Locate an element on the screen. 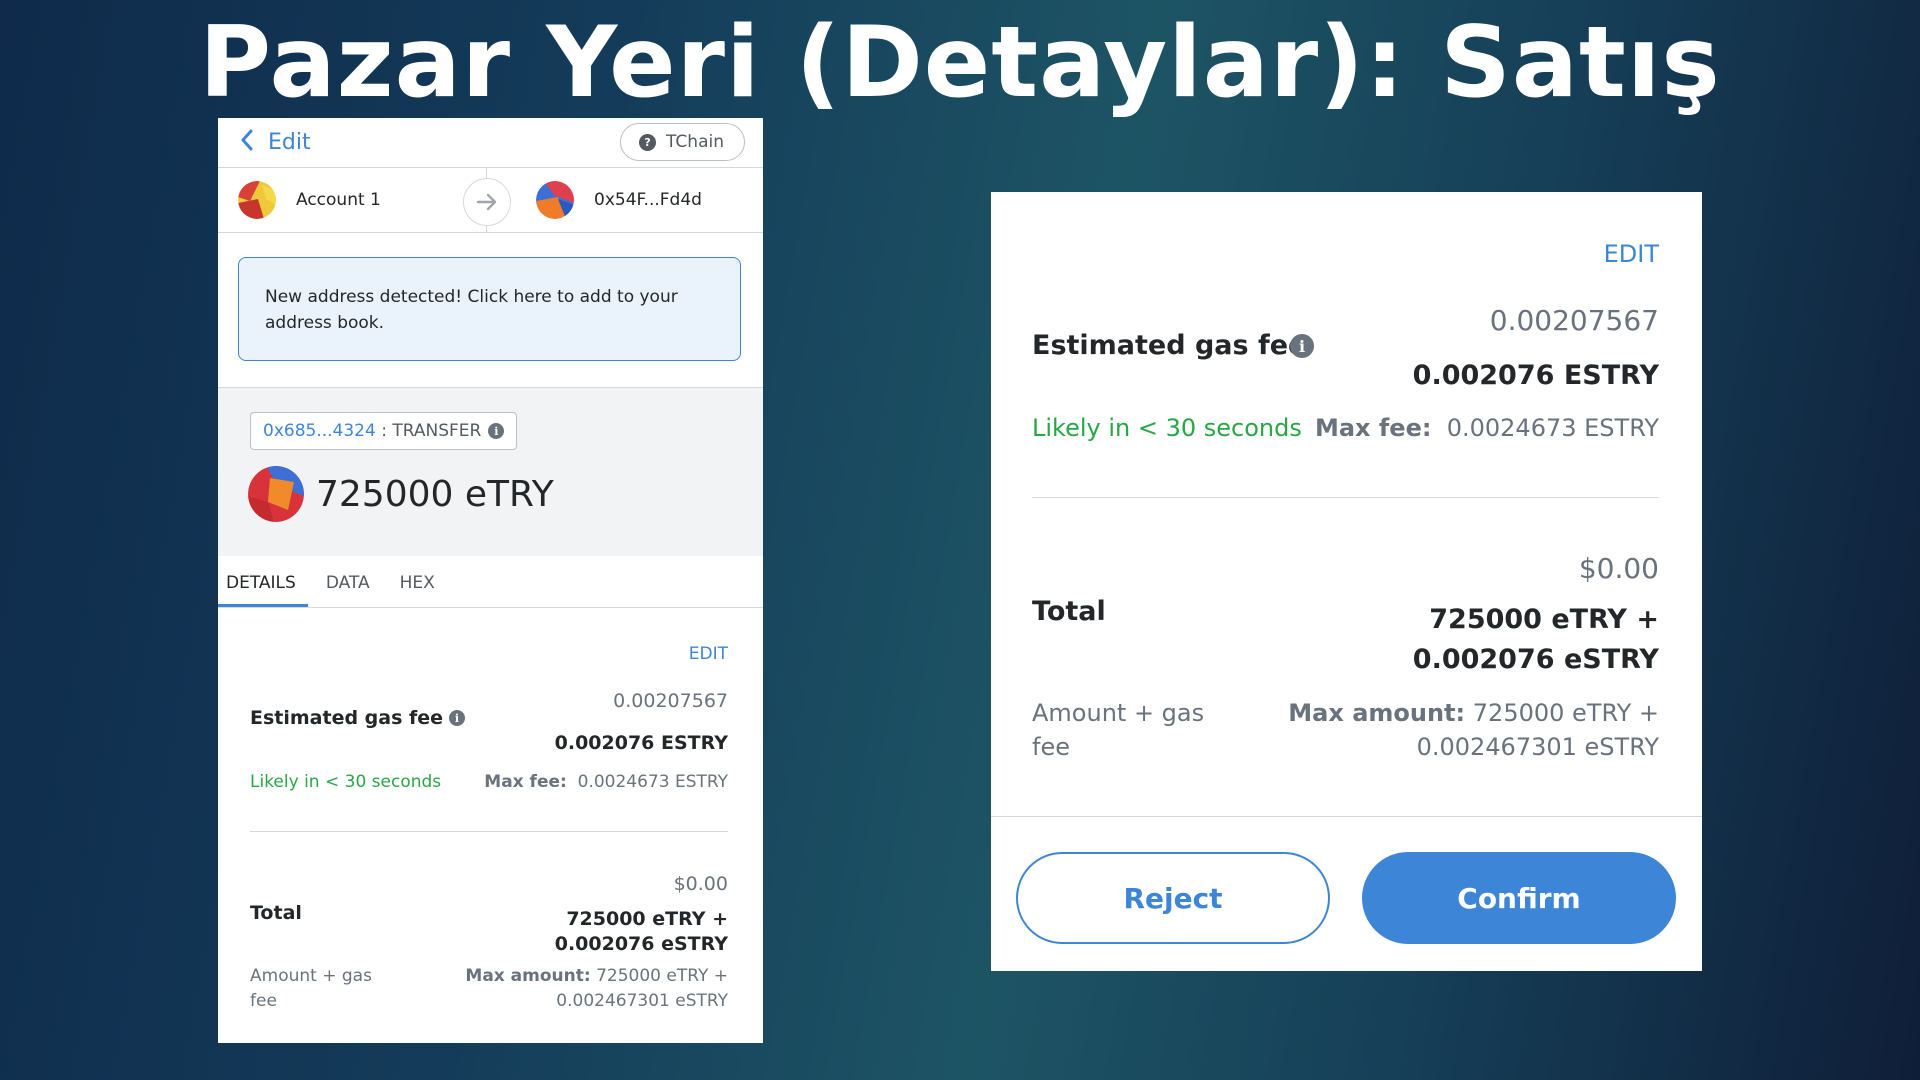 This screenshot has height=1080, width=1920. header: Edit ? TChain is located at coordinates (490, 143).